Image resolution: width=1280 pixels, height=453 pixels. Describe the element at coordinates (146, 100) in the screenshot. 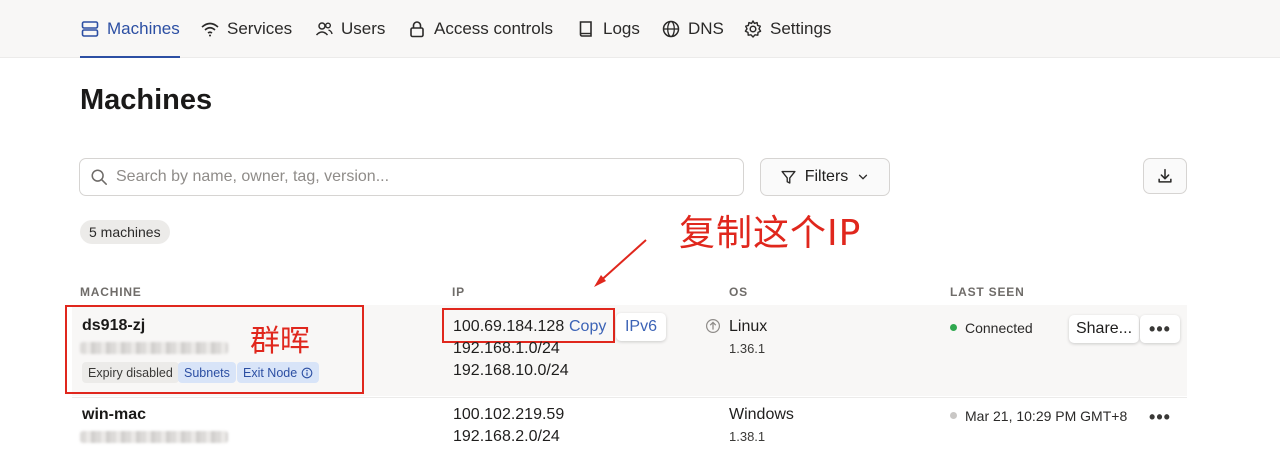

I see `page-title: Machines` at that location.